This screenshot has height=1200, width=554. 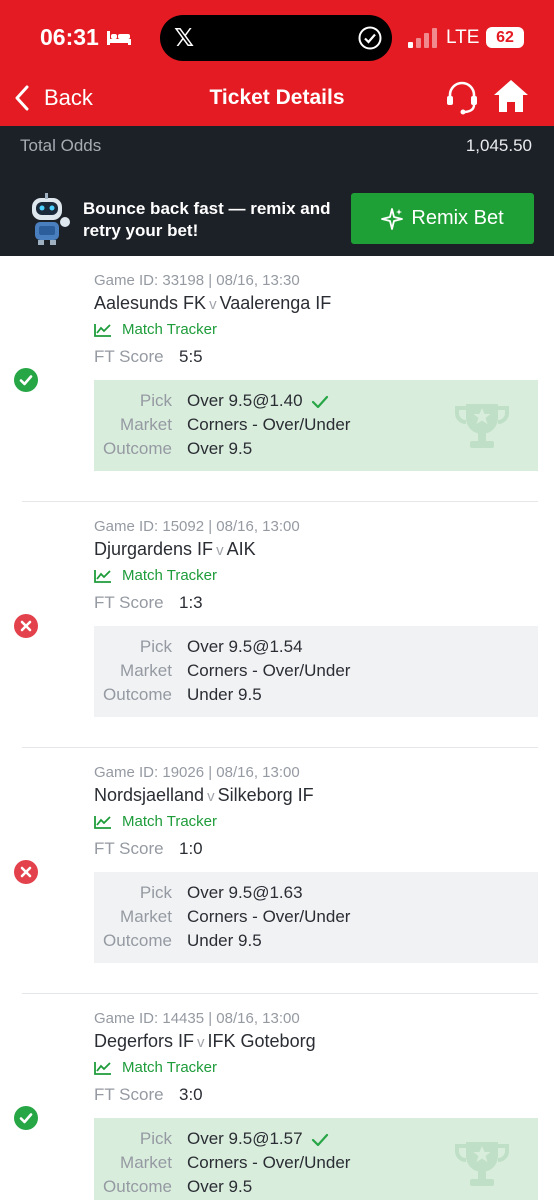 I want to click on pick-row: Pick Over 9.5@1.40, so click(x=314, y=403).